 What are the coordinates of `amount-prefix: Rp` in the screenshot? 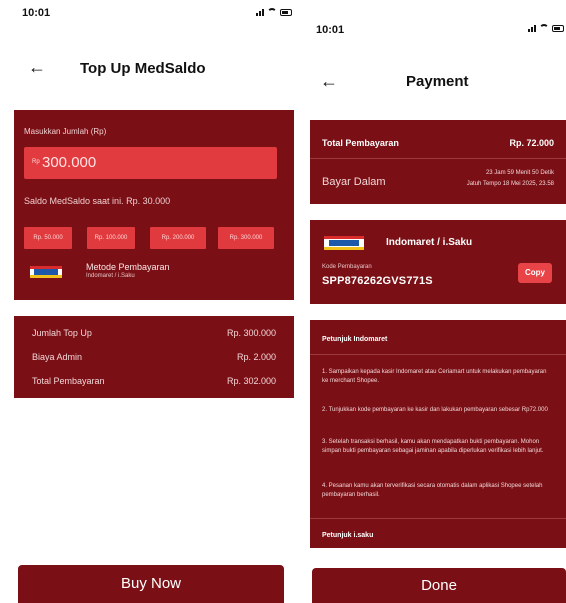 It's located at (36, 162).